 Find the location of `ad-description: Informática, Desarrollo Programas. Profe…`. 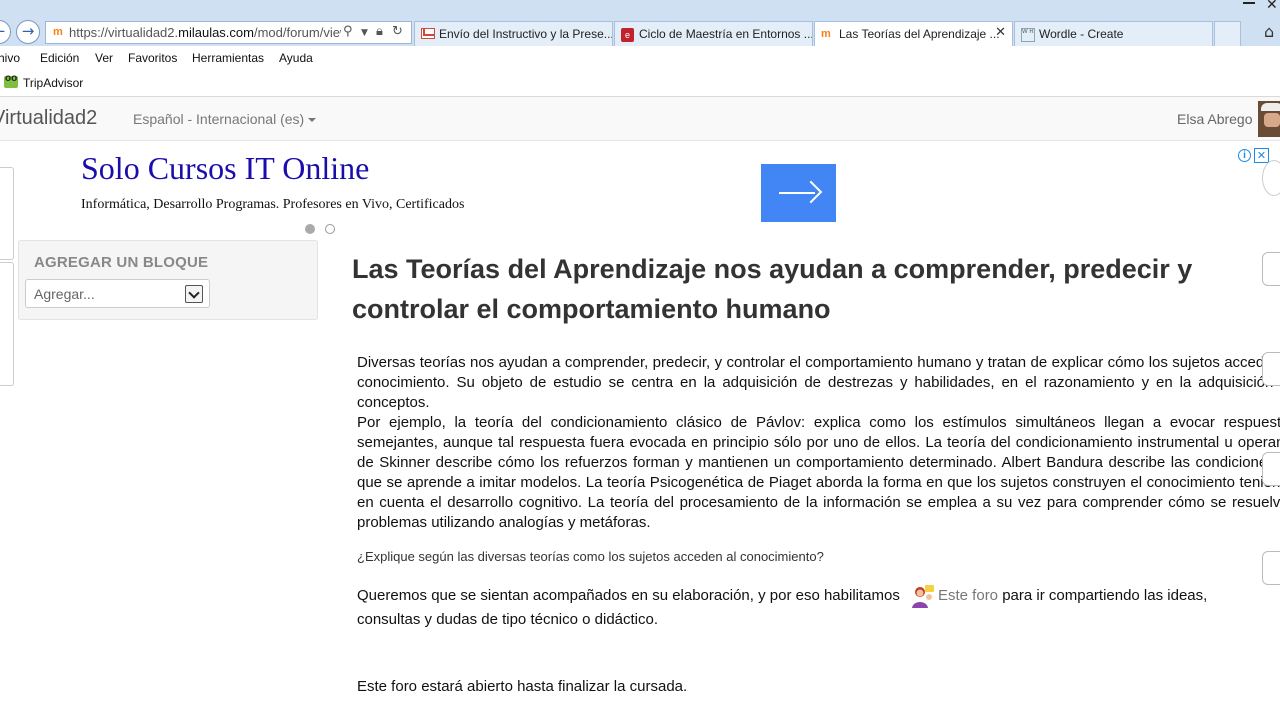

ad-description: Informática, Desarrollo Programas. Profe… is located at coordinates (272, 205).